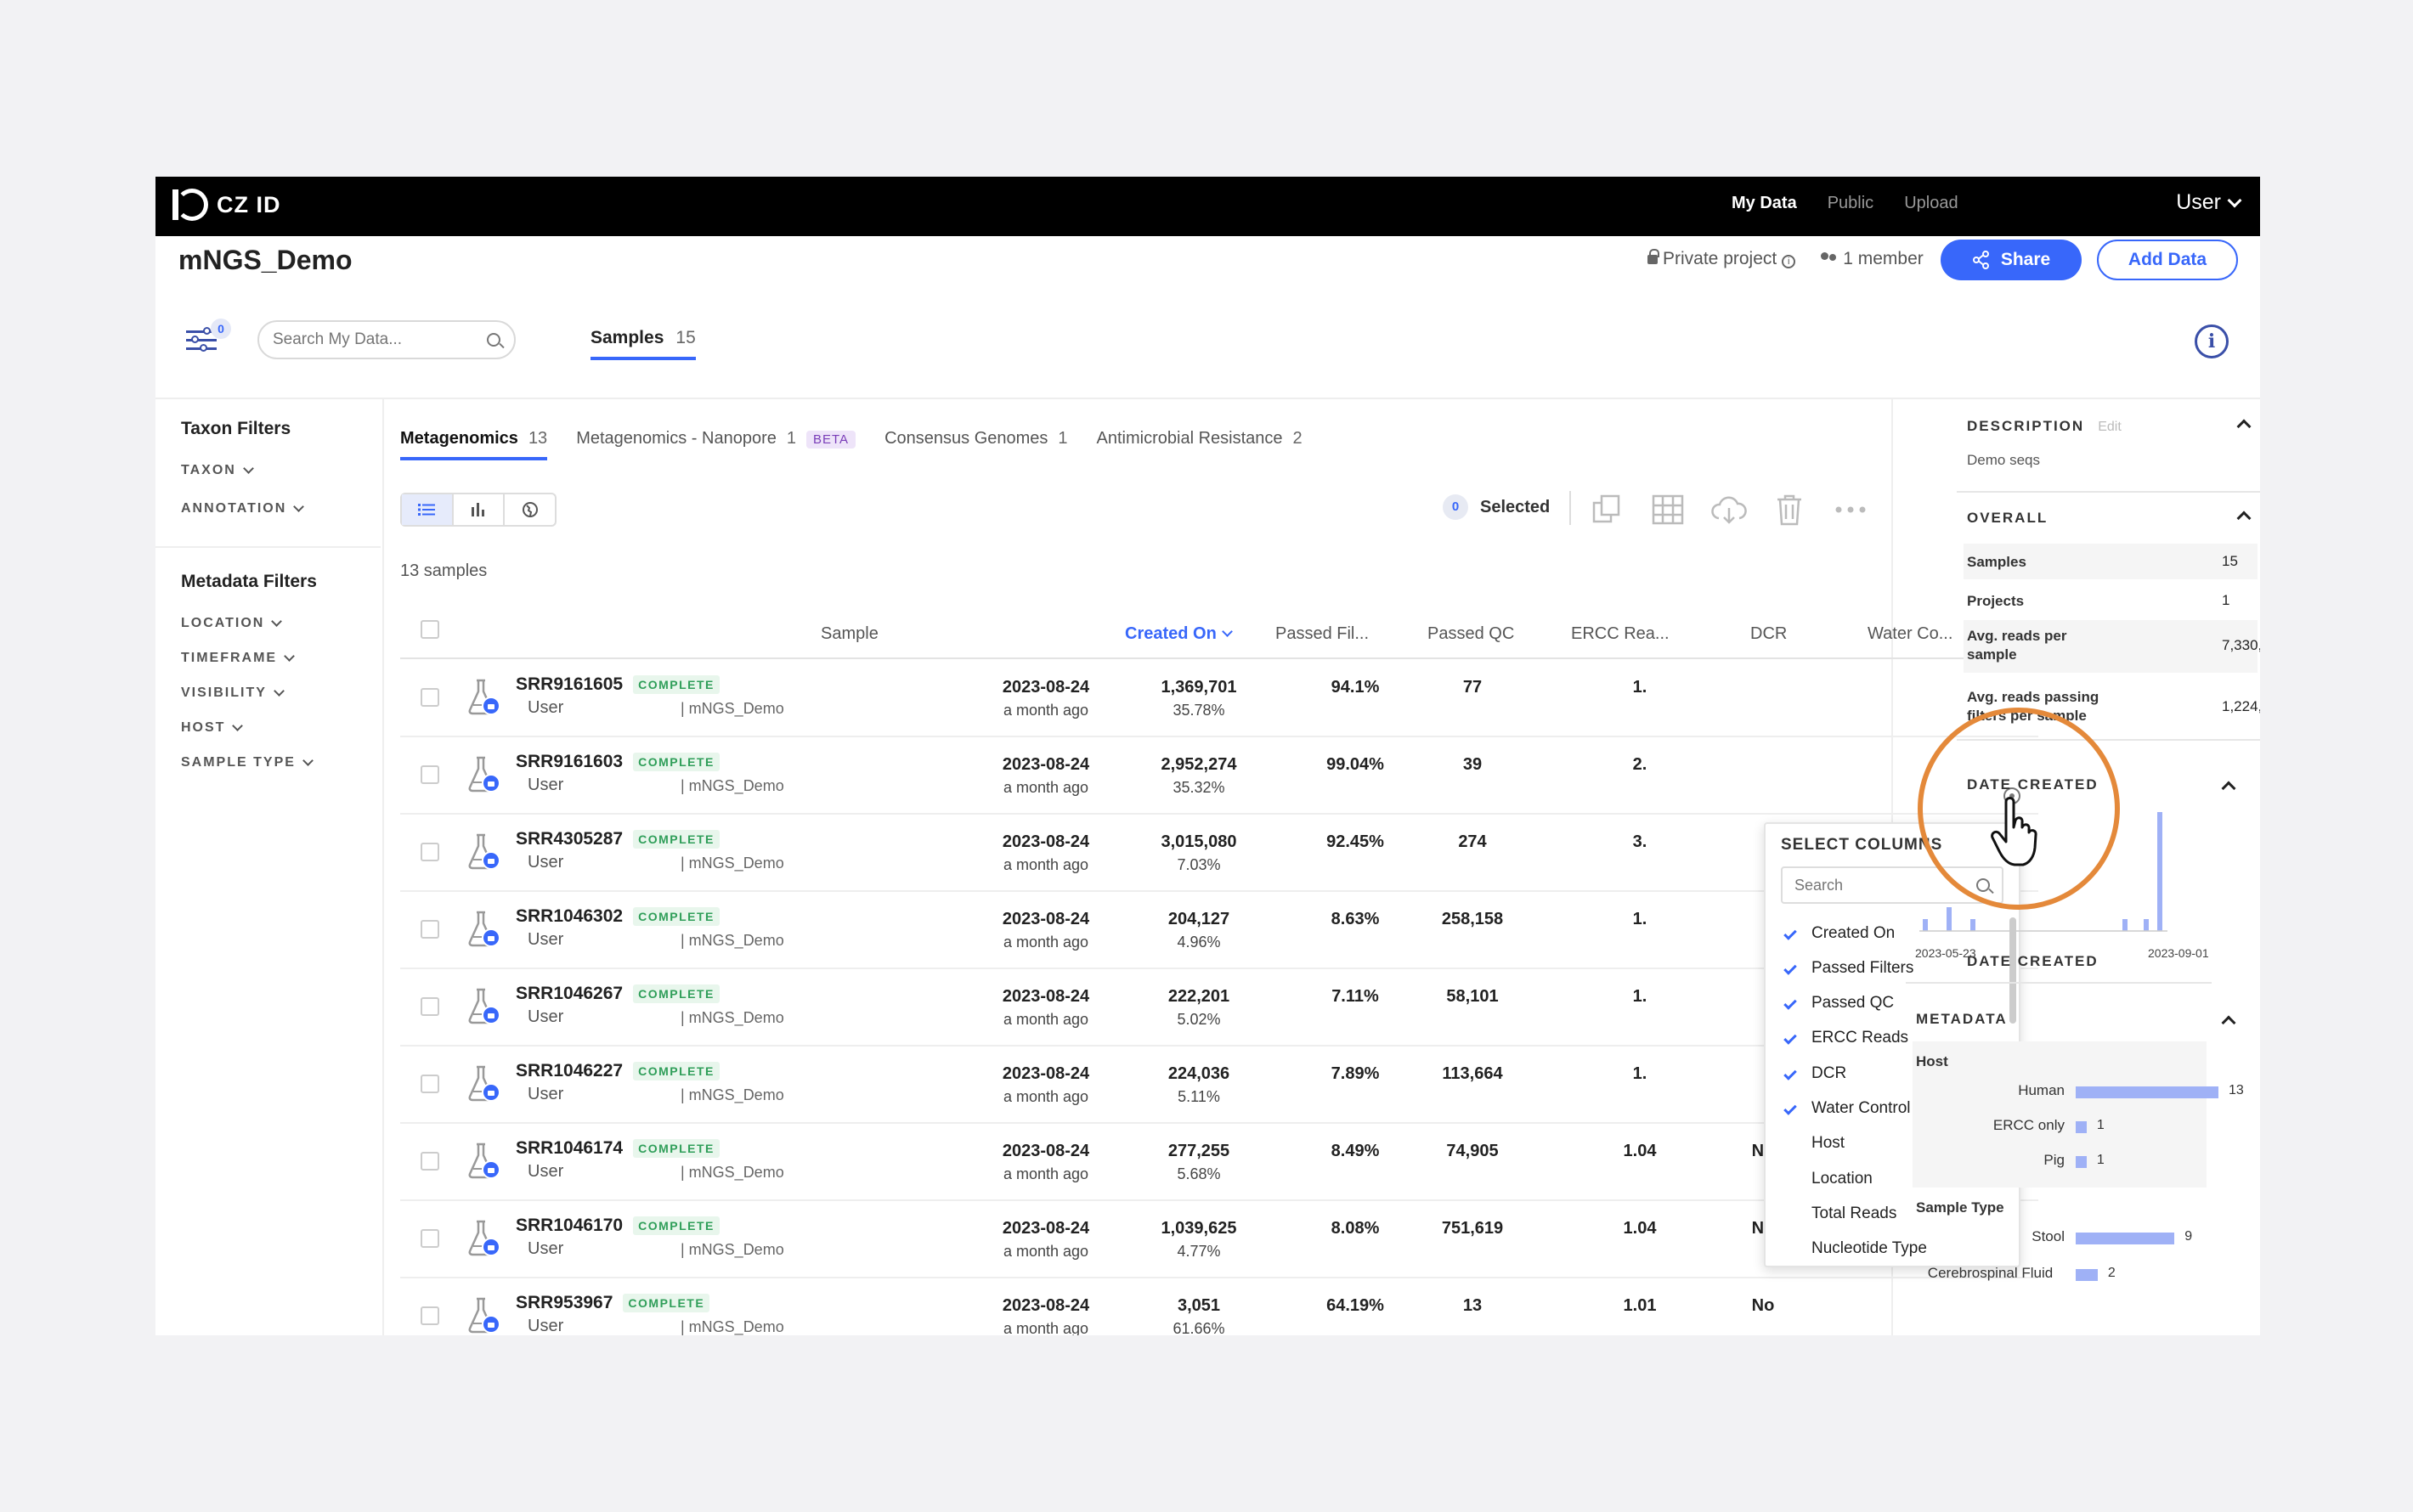  I want to click on column-option: Created On, so click(1838, 933).